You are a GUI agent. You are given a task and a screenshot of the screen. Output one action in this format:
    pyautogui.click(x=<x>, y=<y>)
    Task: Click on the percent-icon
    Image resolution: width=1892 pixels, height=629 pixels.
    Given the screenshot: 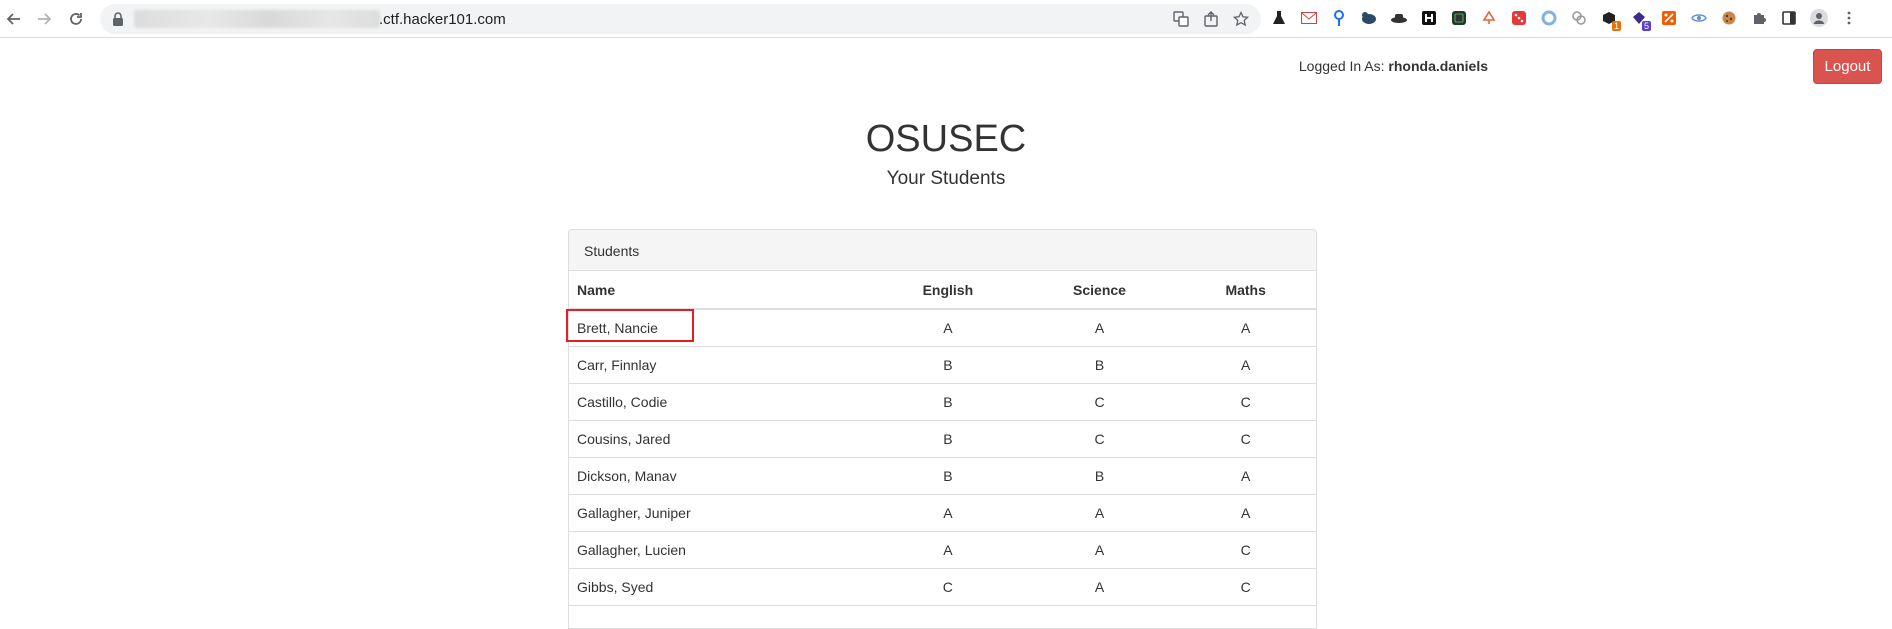 What is the action you would take?
    pyautogui.click(x=1669, y=18)
    